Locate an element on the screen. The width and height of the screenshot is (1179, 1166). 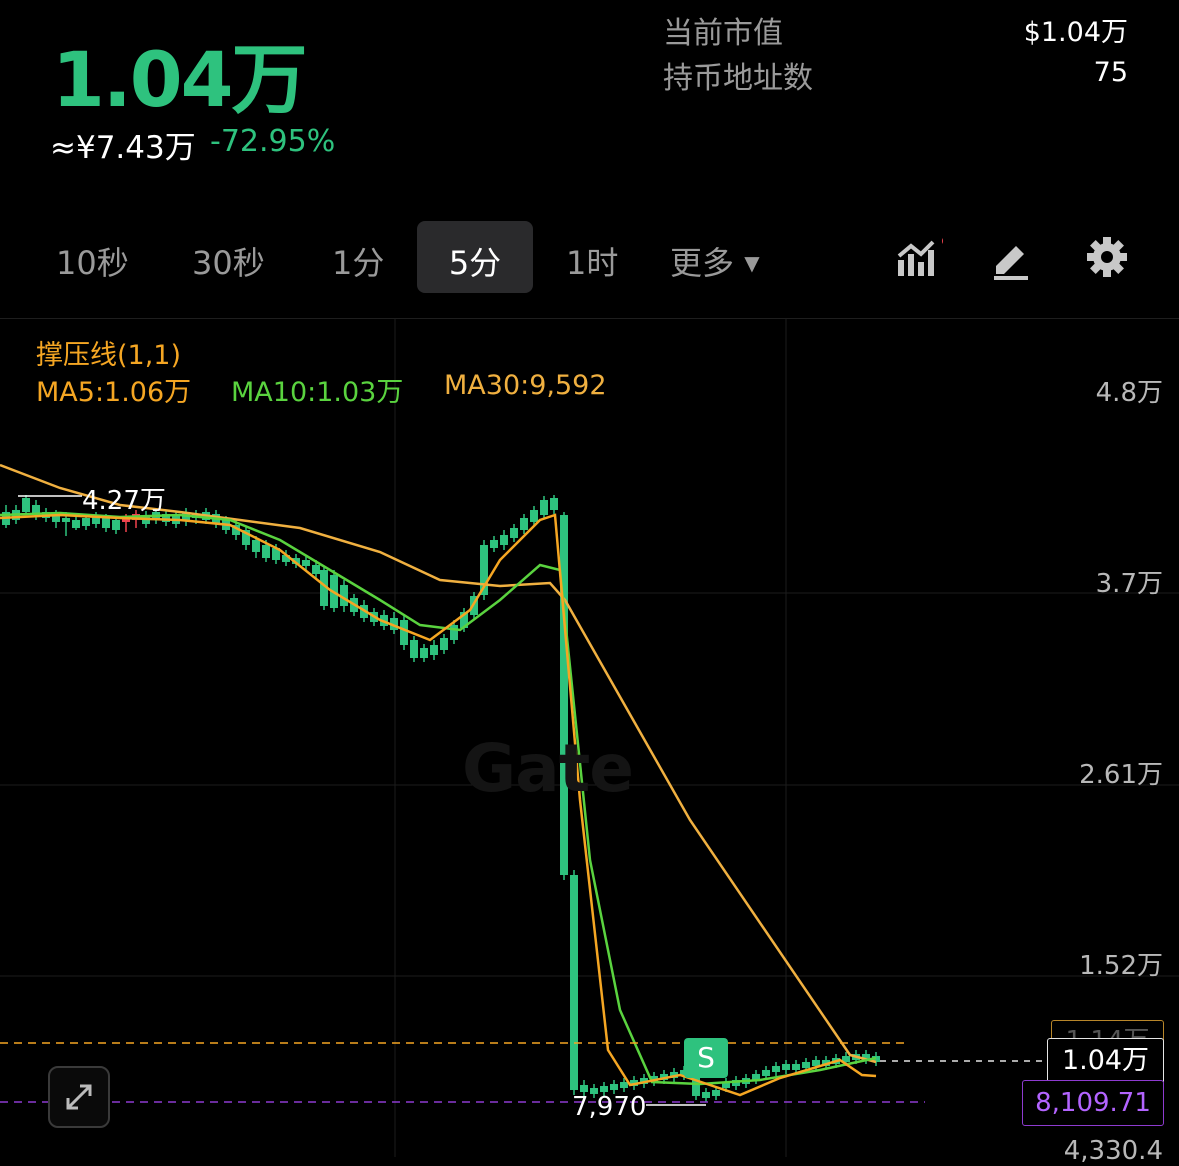
high-marker-label: 4.27万 is located at coordinates (124, 501).